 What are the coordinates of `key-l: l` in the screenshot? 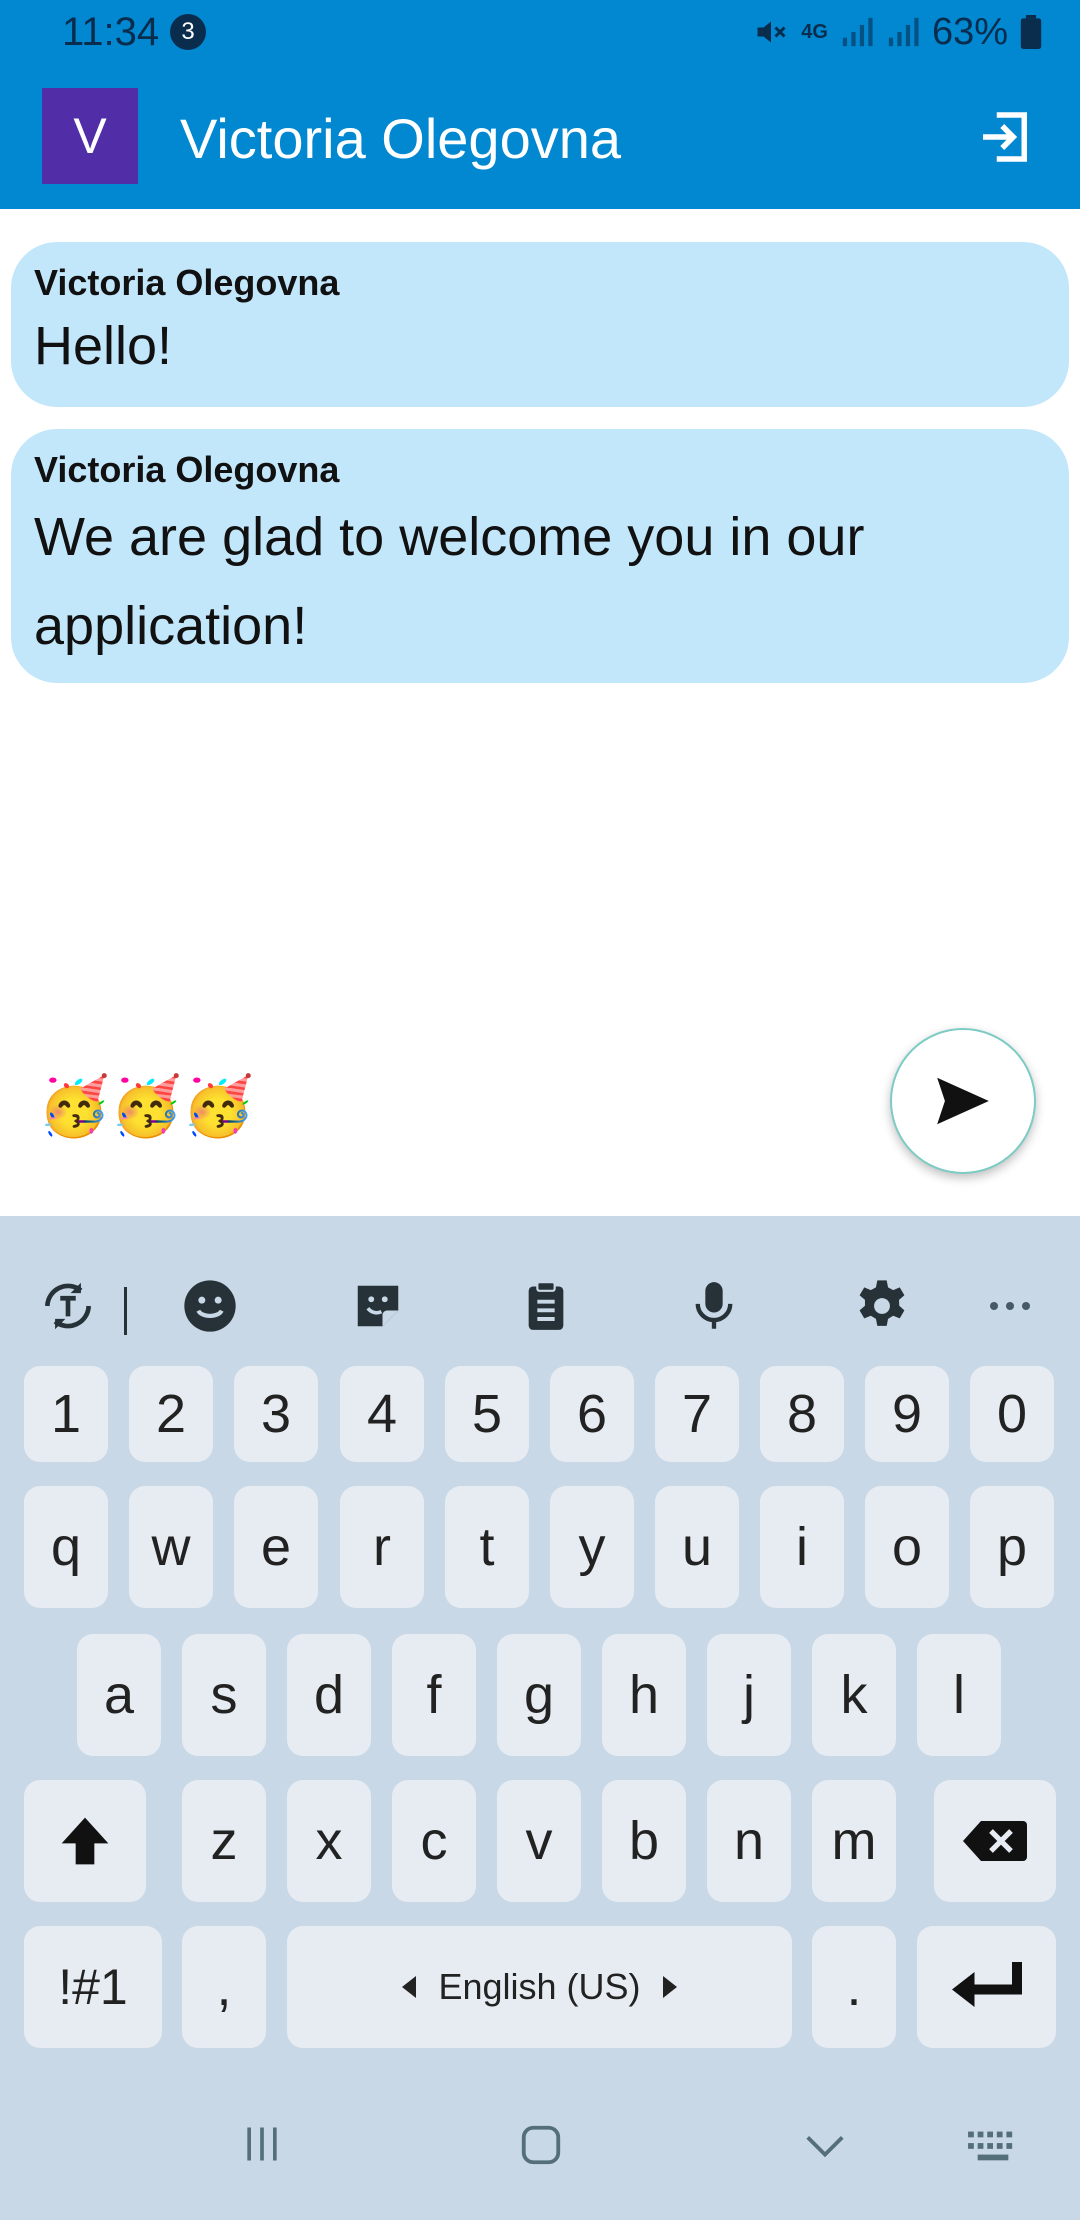 It's located at (959, 1695).